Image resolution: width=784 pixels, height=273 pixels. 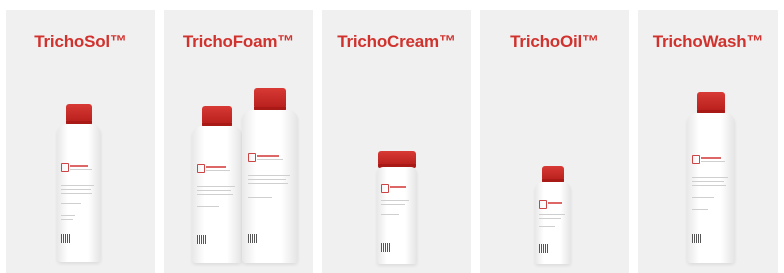 I want to click on product-title: TrichoOil™, so click(x=554, y=41).